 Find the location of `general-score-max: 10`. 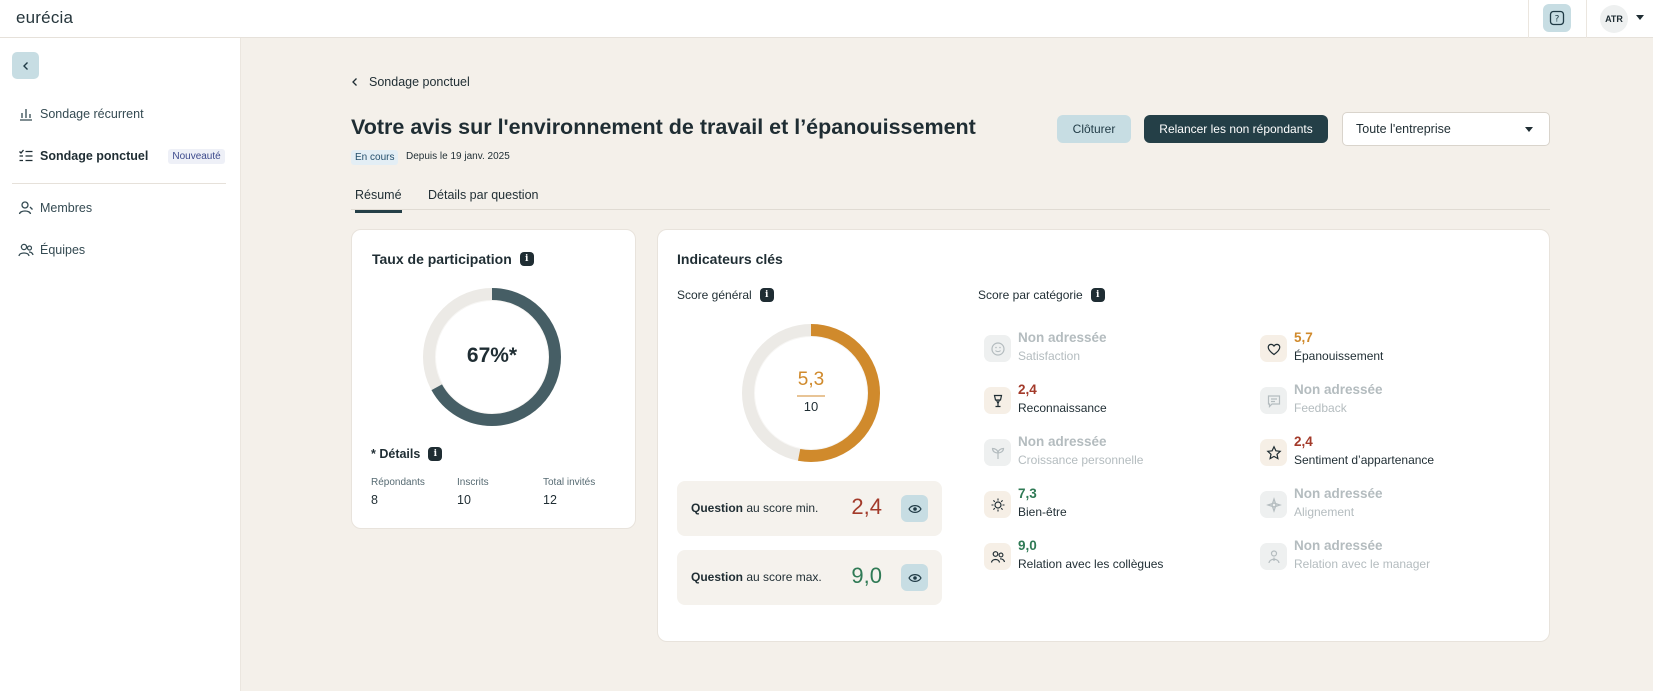

general-score-max: 10 is located at coordinates (811, 406).